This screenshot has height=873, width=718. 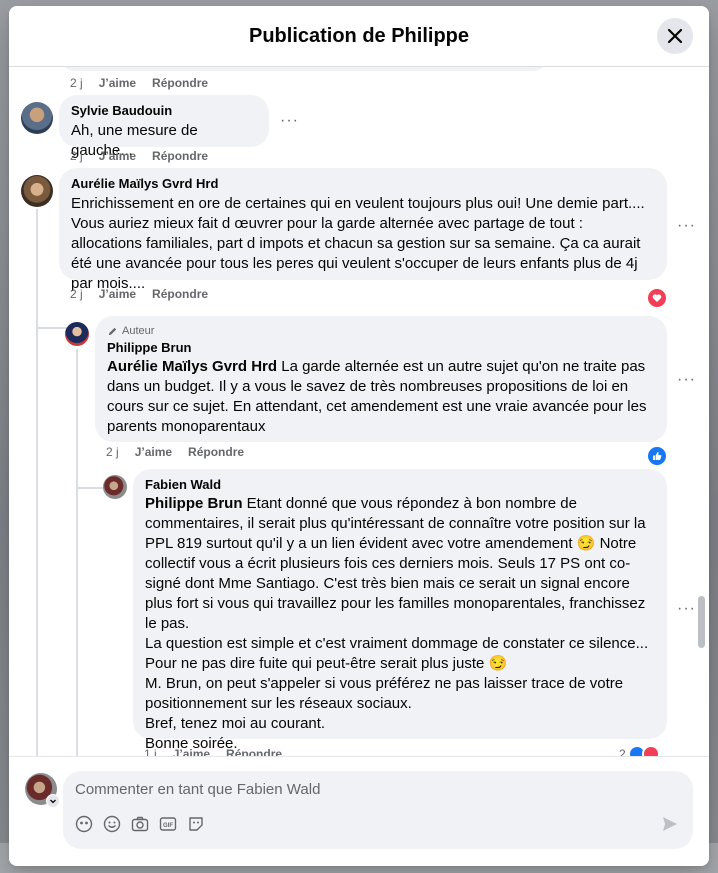 I want to click on pencil-icon, so click(x=112, y=331).